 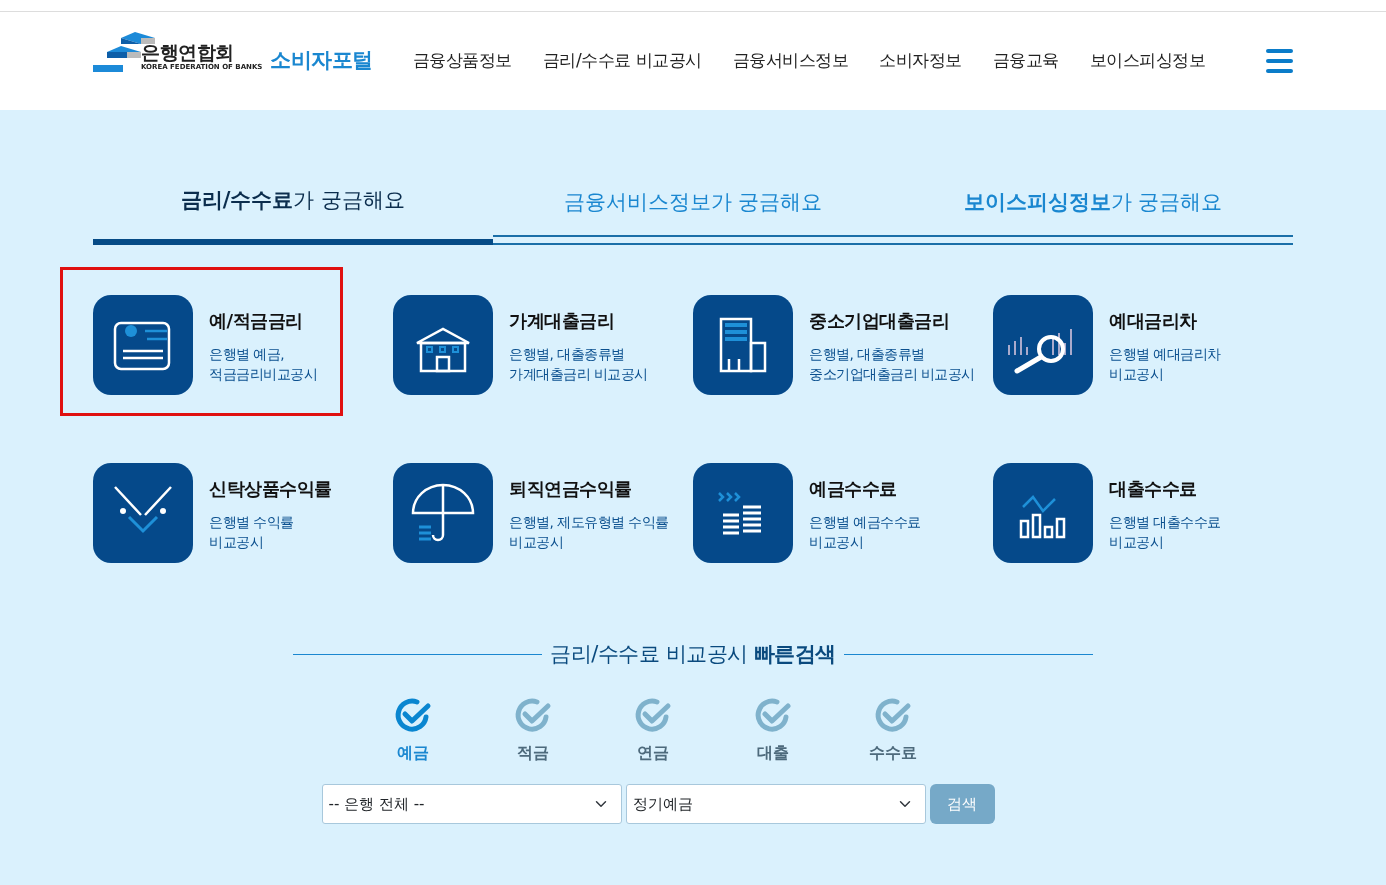 I want to click on card-description: 은행별 예금, 적금금리비교공시, so click(x=263, y=364).